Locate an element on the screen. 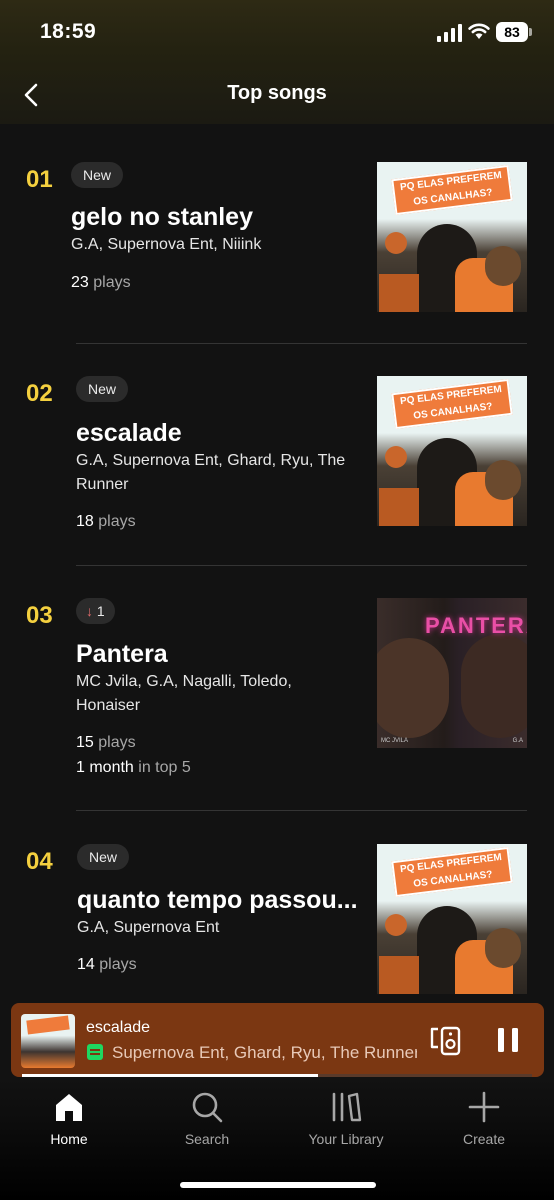 This screenshot has width=554, height=1200. wifi-icon is located at coordinates (479, 31).